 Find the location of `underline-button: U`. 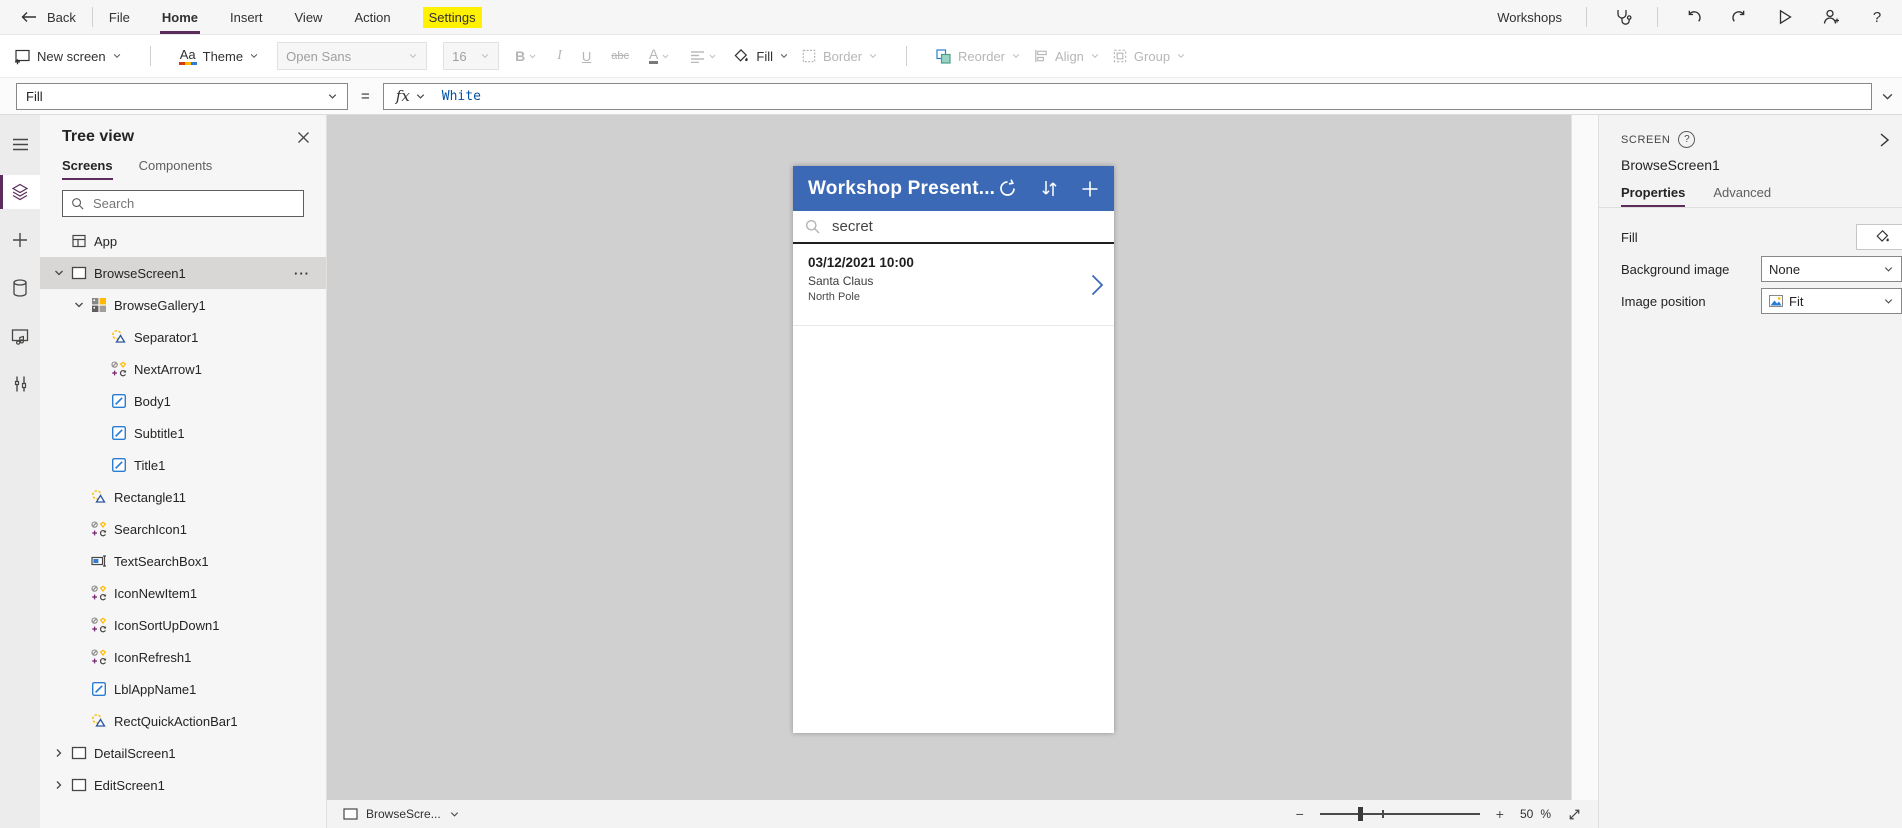

underline-button: U is located at coordinates (586, 56).